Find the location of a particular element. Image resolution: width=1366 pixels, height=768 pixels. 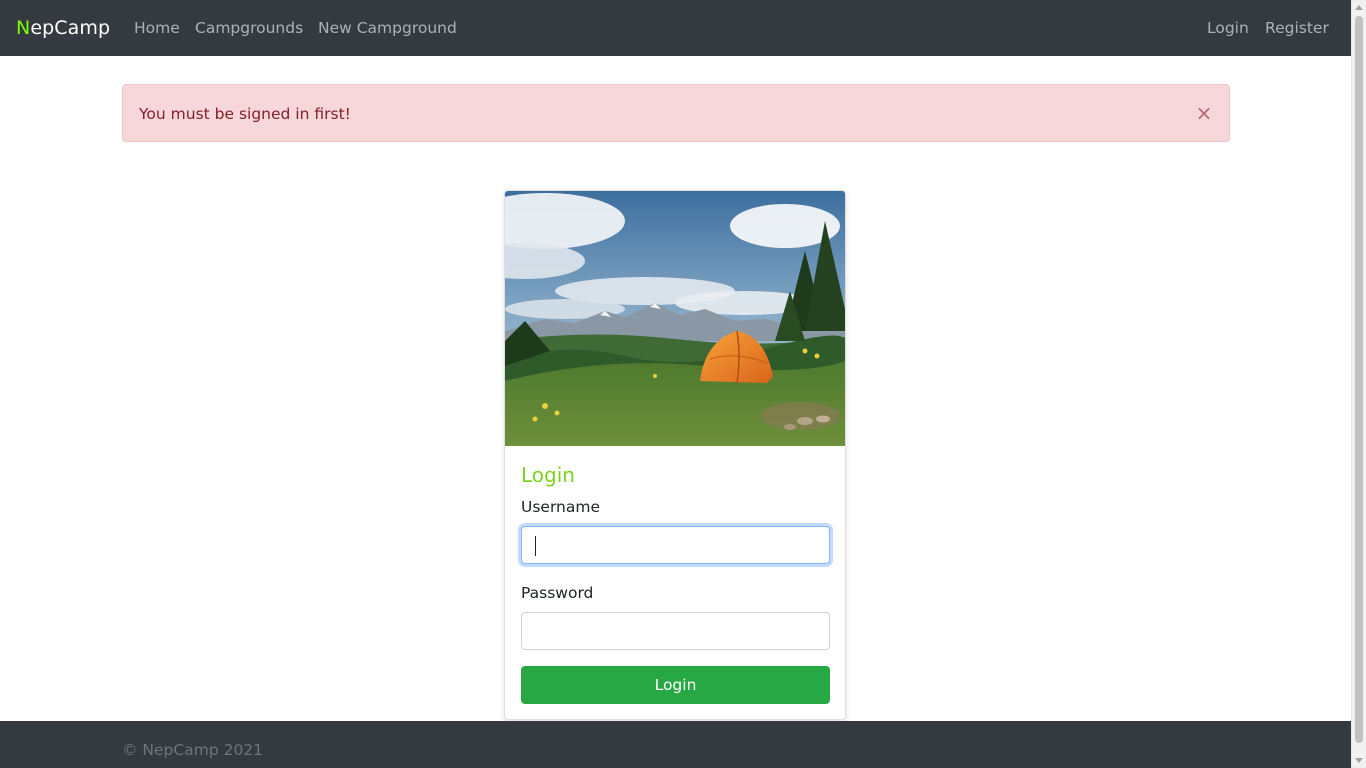

password-label: Password is located at coordinates (557, 593).